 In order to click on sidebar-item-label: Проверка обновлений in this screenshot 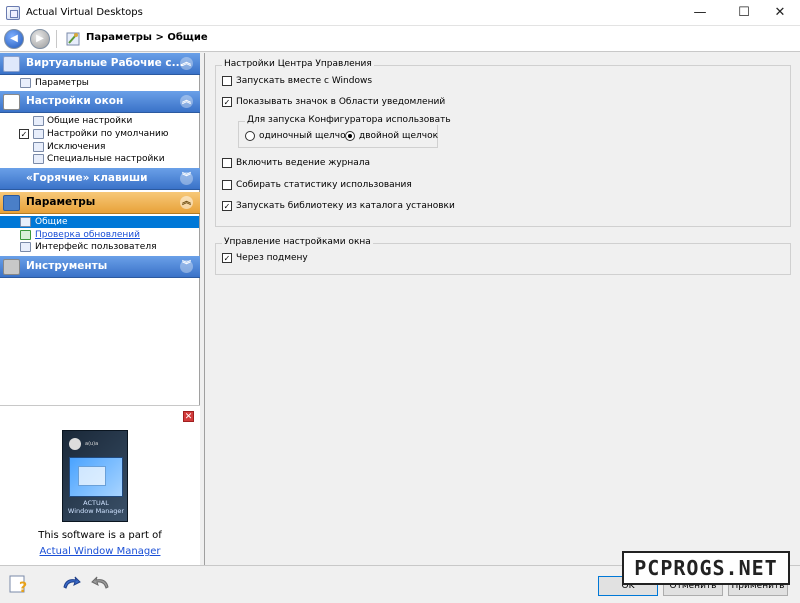, I will do `click(87, 235)`.